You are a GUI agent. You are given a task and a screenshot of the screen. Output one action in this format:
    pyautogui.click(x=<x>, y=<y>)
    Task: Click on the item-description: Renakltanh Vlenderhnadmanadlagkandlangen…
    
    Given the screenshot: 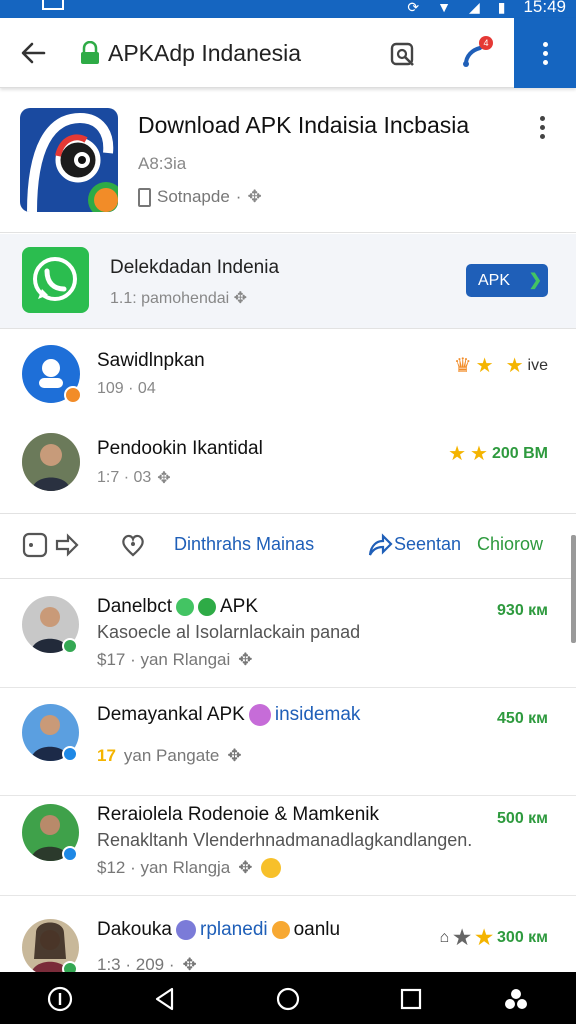 What is the action you would take?
    pyautogui.click(x=285, y=840)
    